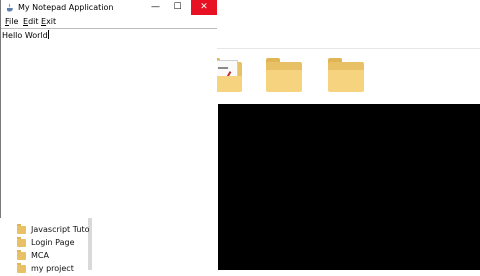 This screenshot has width=480, height=276. What do you see at coordinates (204, 7) in the screenshot?
I see `close-button: ✕` at bounding box center [204, 7].